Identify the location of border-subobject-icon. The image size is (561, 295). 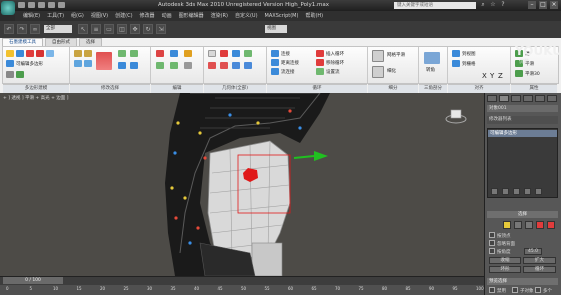
(529, 225).